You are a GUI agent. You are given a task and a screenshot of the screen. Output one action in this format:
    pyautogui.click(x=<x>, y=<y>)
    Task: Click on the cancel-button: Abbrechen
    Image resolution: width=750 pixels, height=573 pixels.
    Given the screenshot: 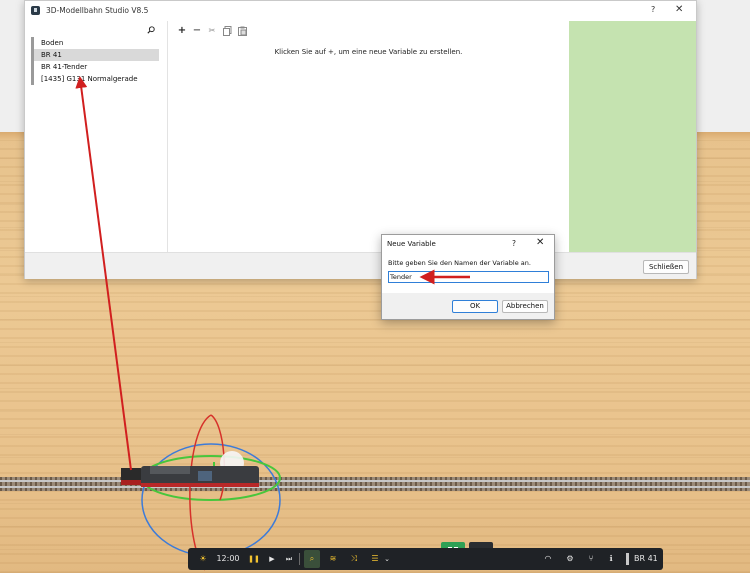 What is the action you would take?
    pyautogui.click(x=525, y=306)
    